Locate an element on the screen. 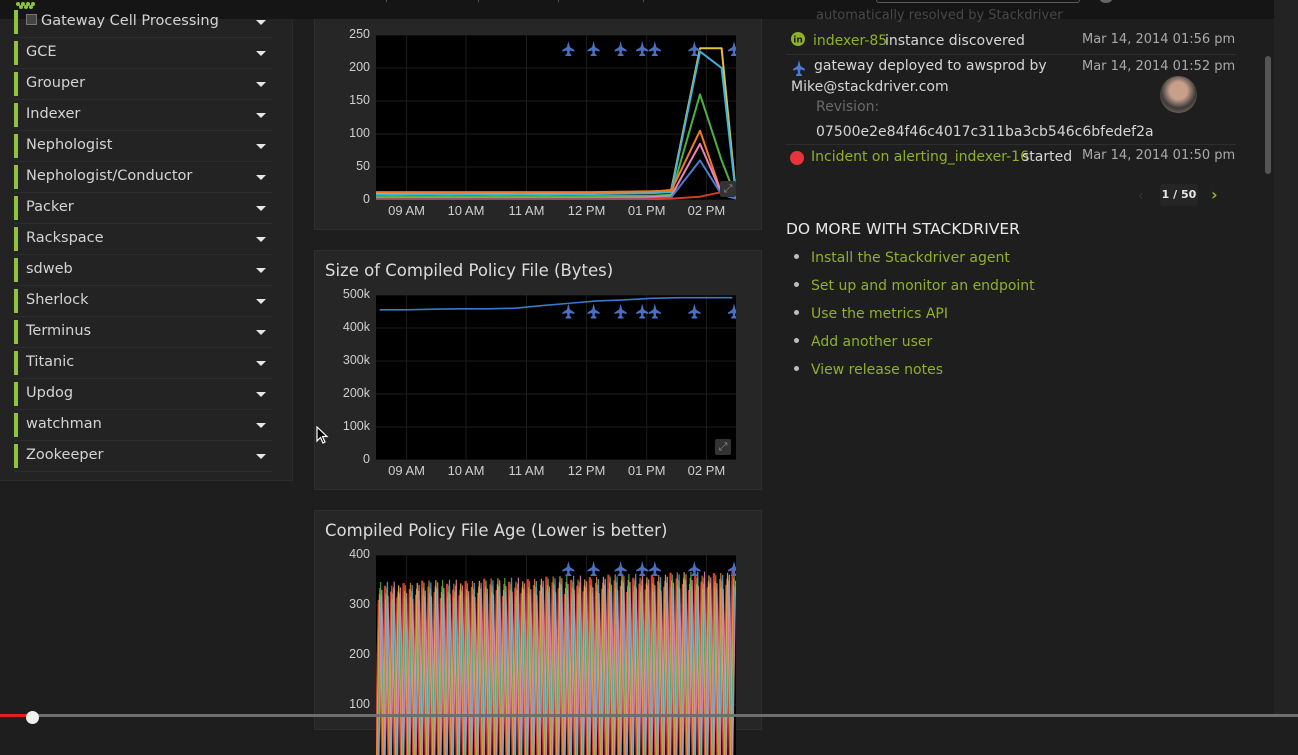 This screenshot has height=755, width=1298. event-timestamp: Mar 14, 2014 01:50 pm is located at coordinates (1159, 155).